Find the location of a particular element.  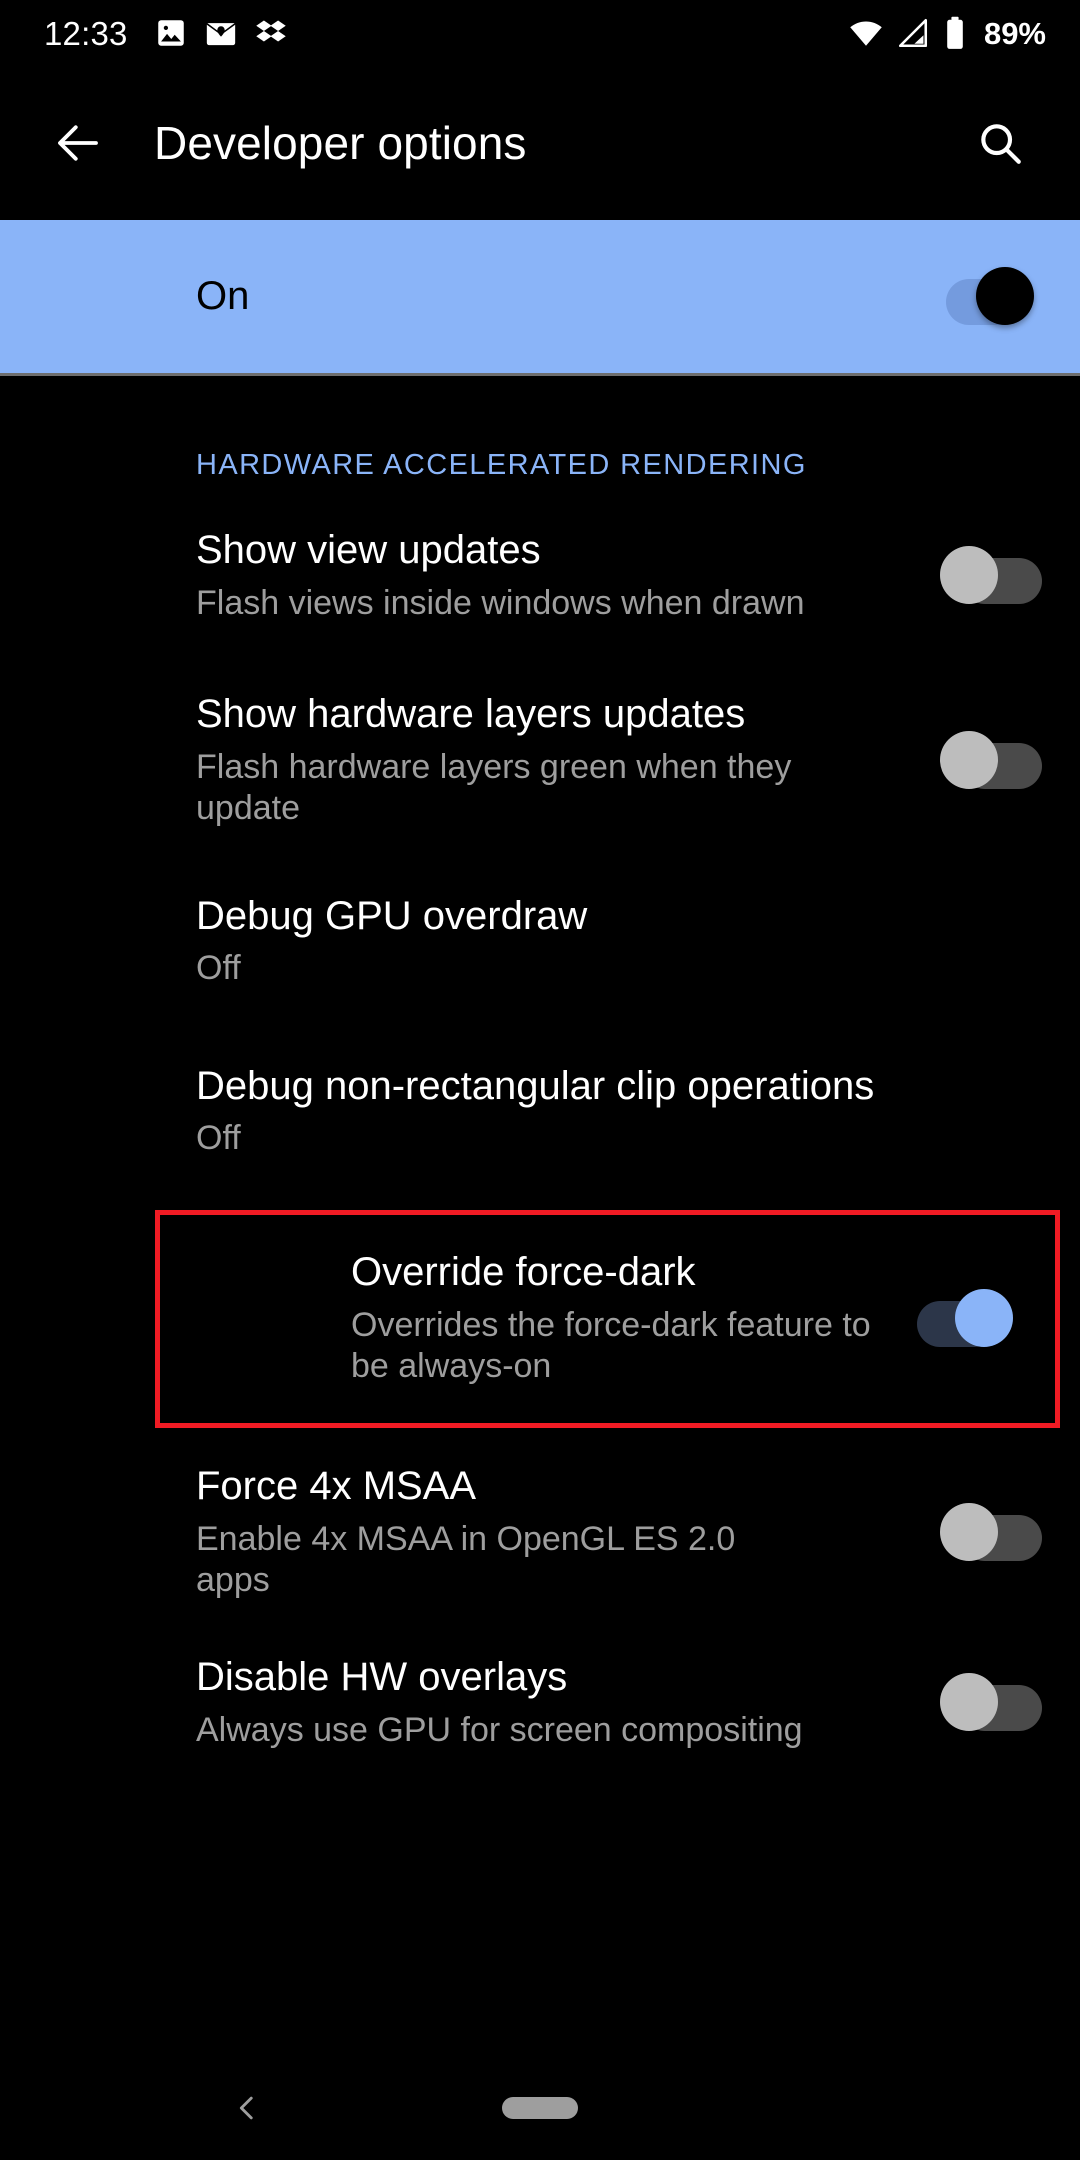

row-title: Debug non-rectangular clip operations is located at coordinates (535, 1085).